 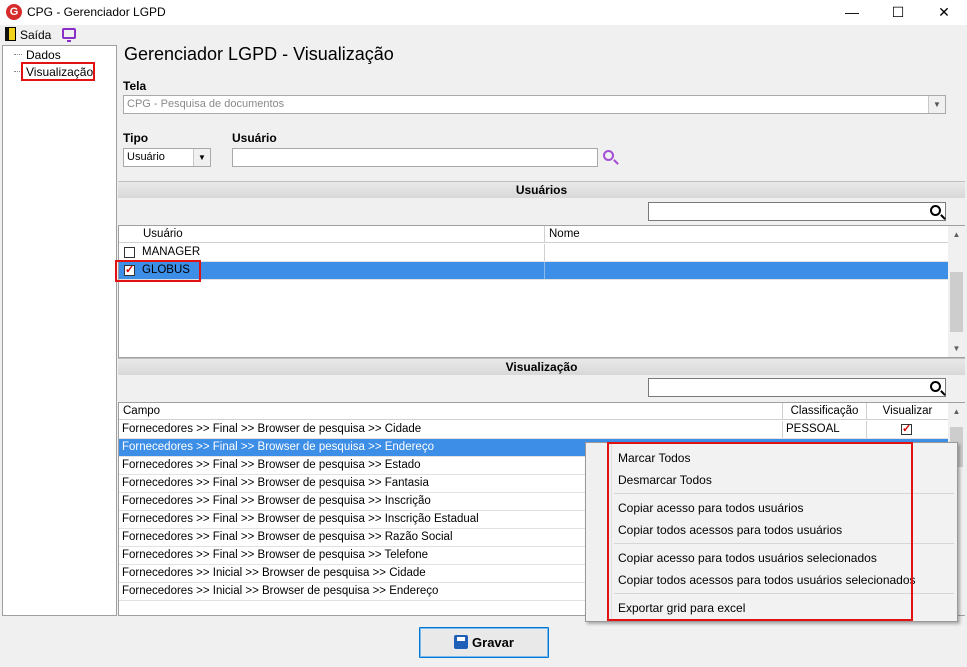 I want to click on maximize-button: ☐, so click(x=898, y=12).